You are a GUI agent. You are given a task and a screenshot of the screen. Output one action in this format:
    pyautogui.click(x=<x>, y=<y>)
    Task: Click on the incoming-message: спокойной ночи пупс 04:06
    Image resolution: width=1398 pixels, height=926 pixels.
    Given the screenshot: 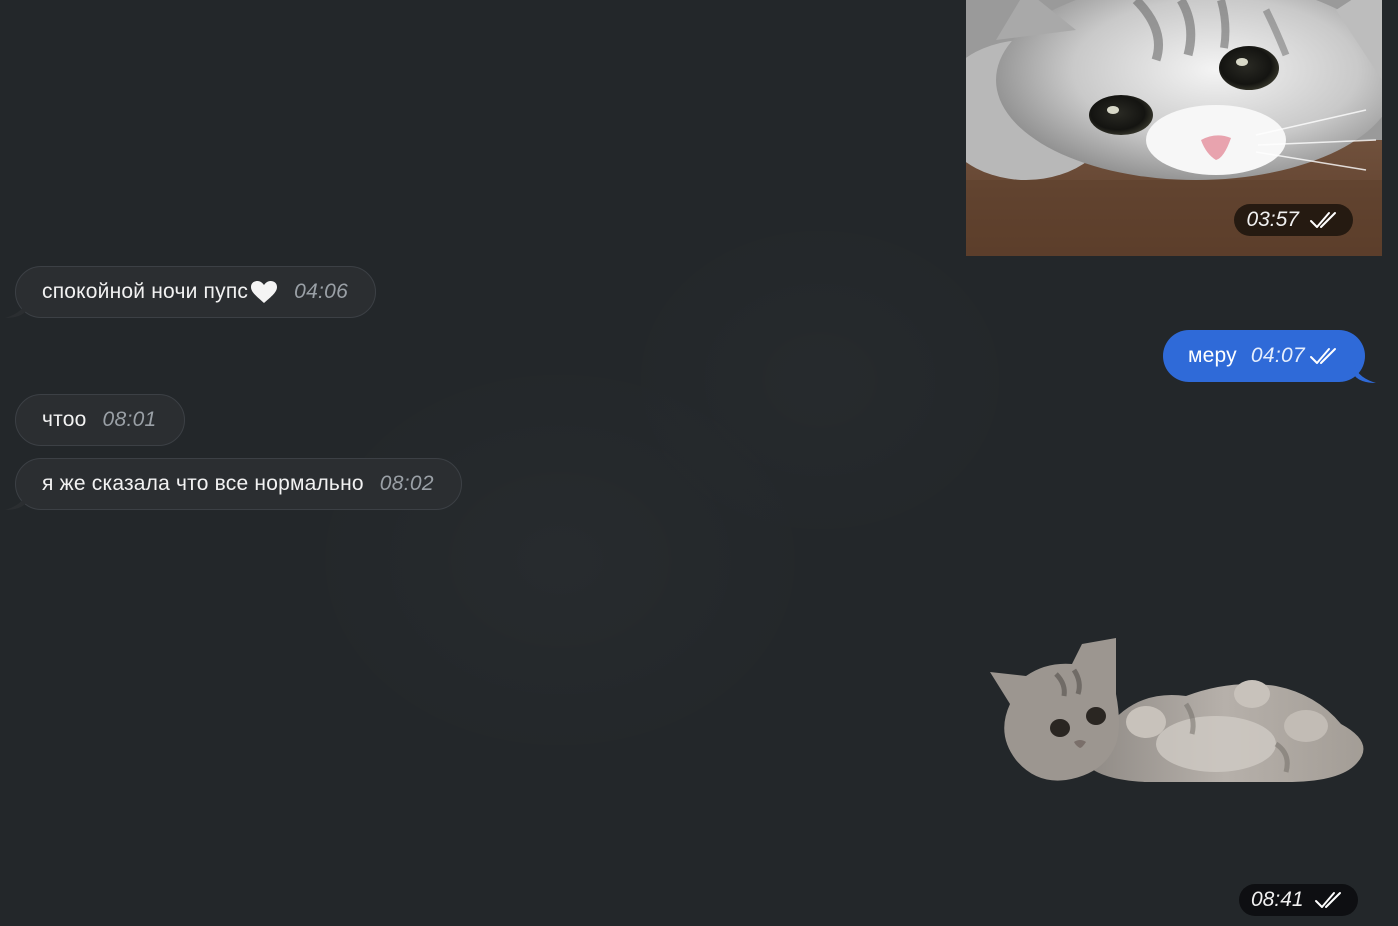 What is the action you would take?
    pyautogui.click(x=191, y=292)
    